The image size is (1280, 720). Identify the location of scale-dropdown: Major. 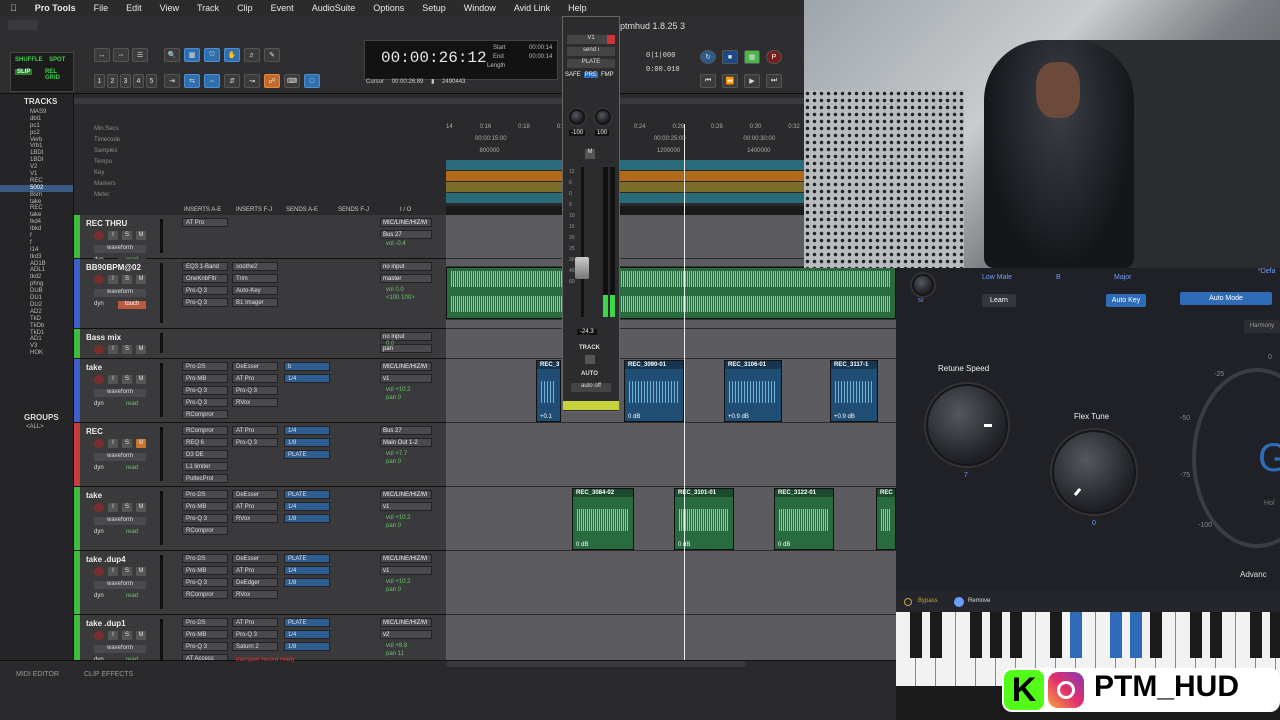
(1123, 277).